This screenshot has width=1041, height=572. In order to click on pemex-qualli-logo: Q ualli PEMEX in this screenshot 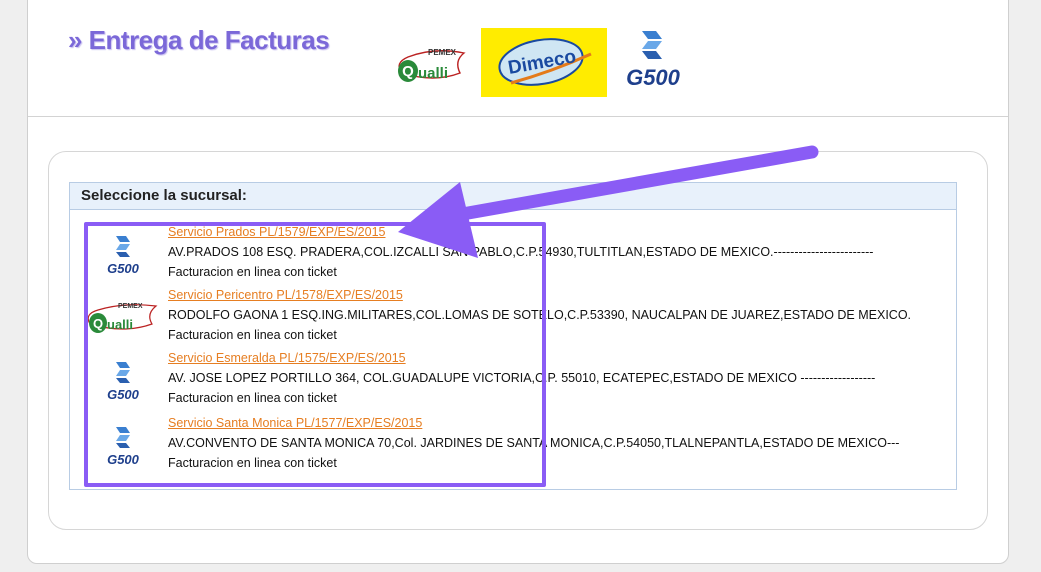, I will do `click(432, 65)`.